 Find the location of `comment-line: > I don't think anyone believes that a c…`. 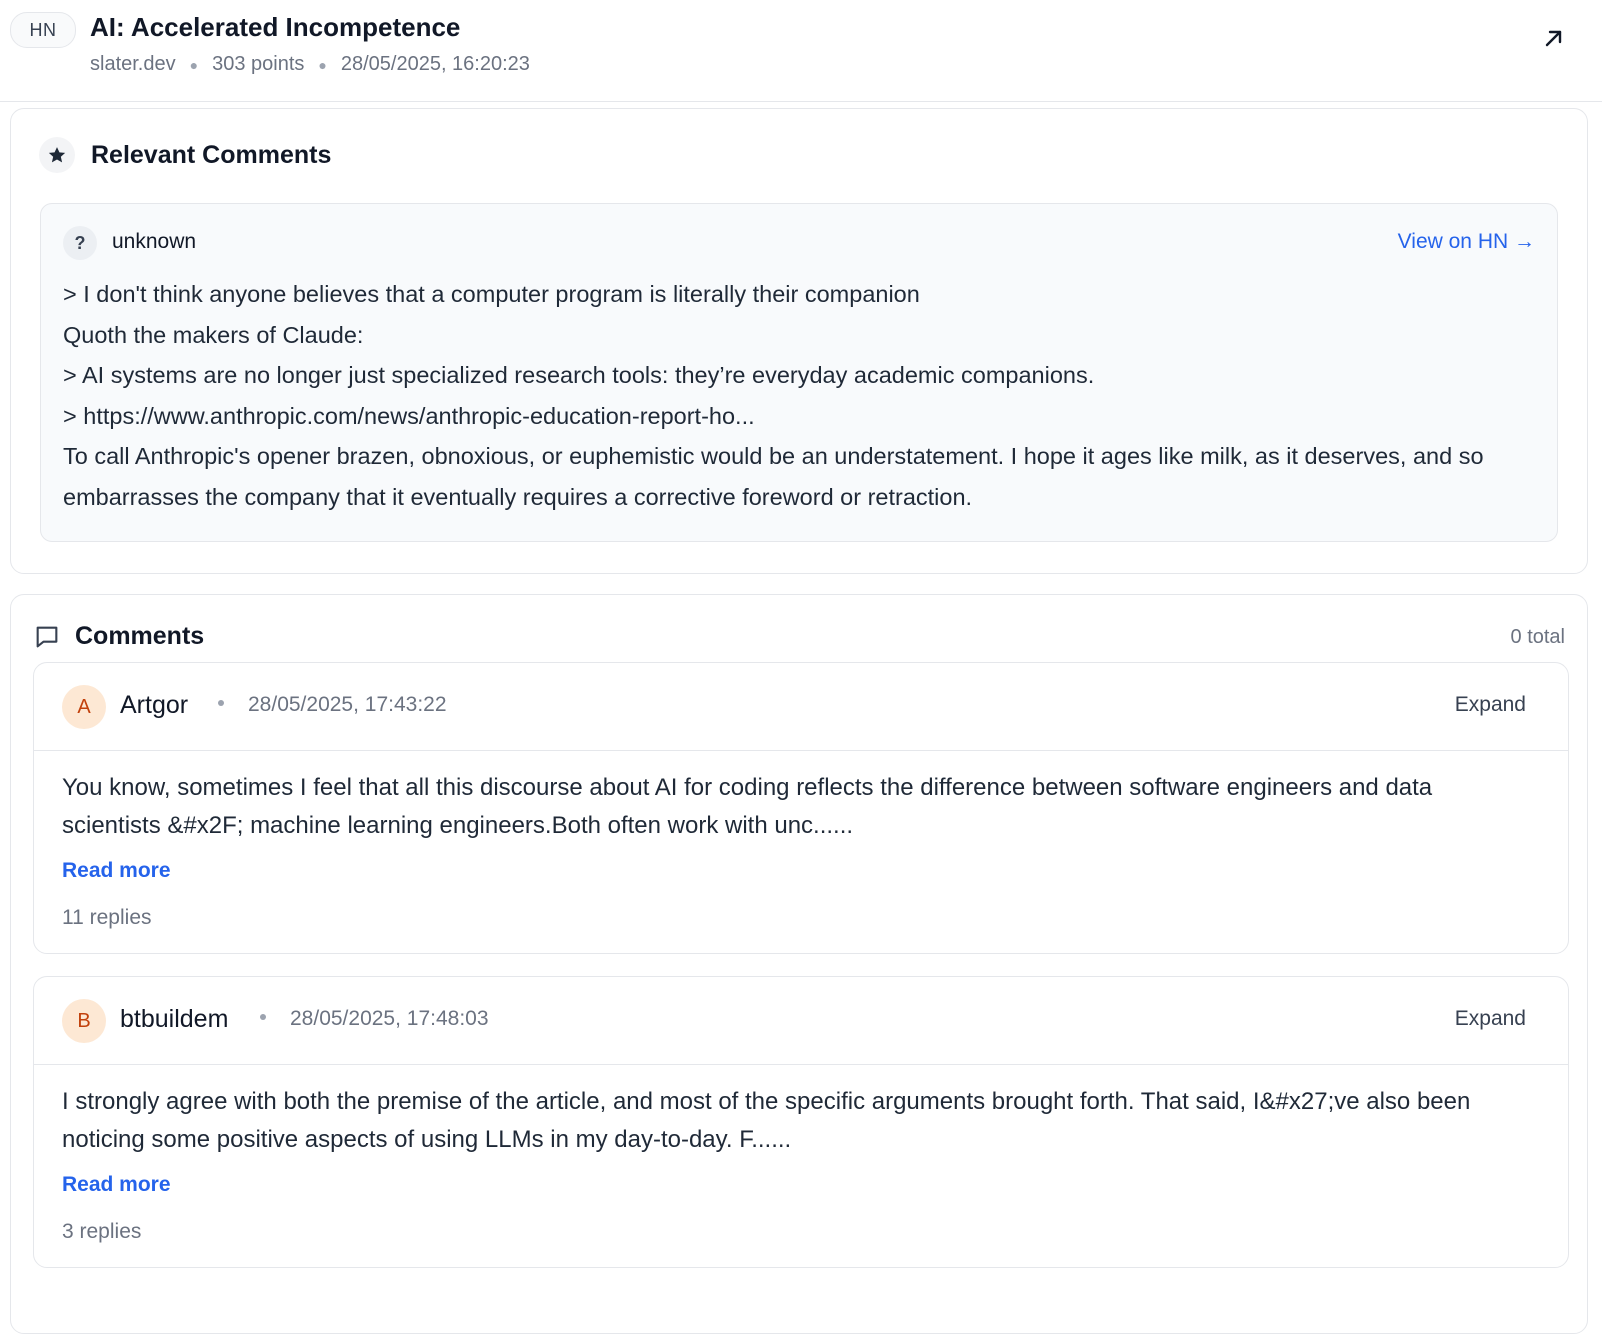

comment-line: > I don't think anyone believes that a c… is located at coordinates (491, 294).